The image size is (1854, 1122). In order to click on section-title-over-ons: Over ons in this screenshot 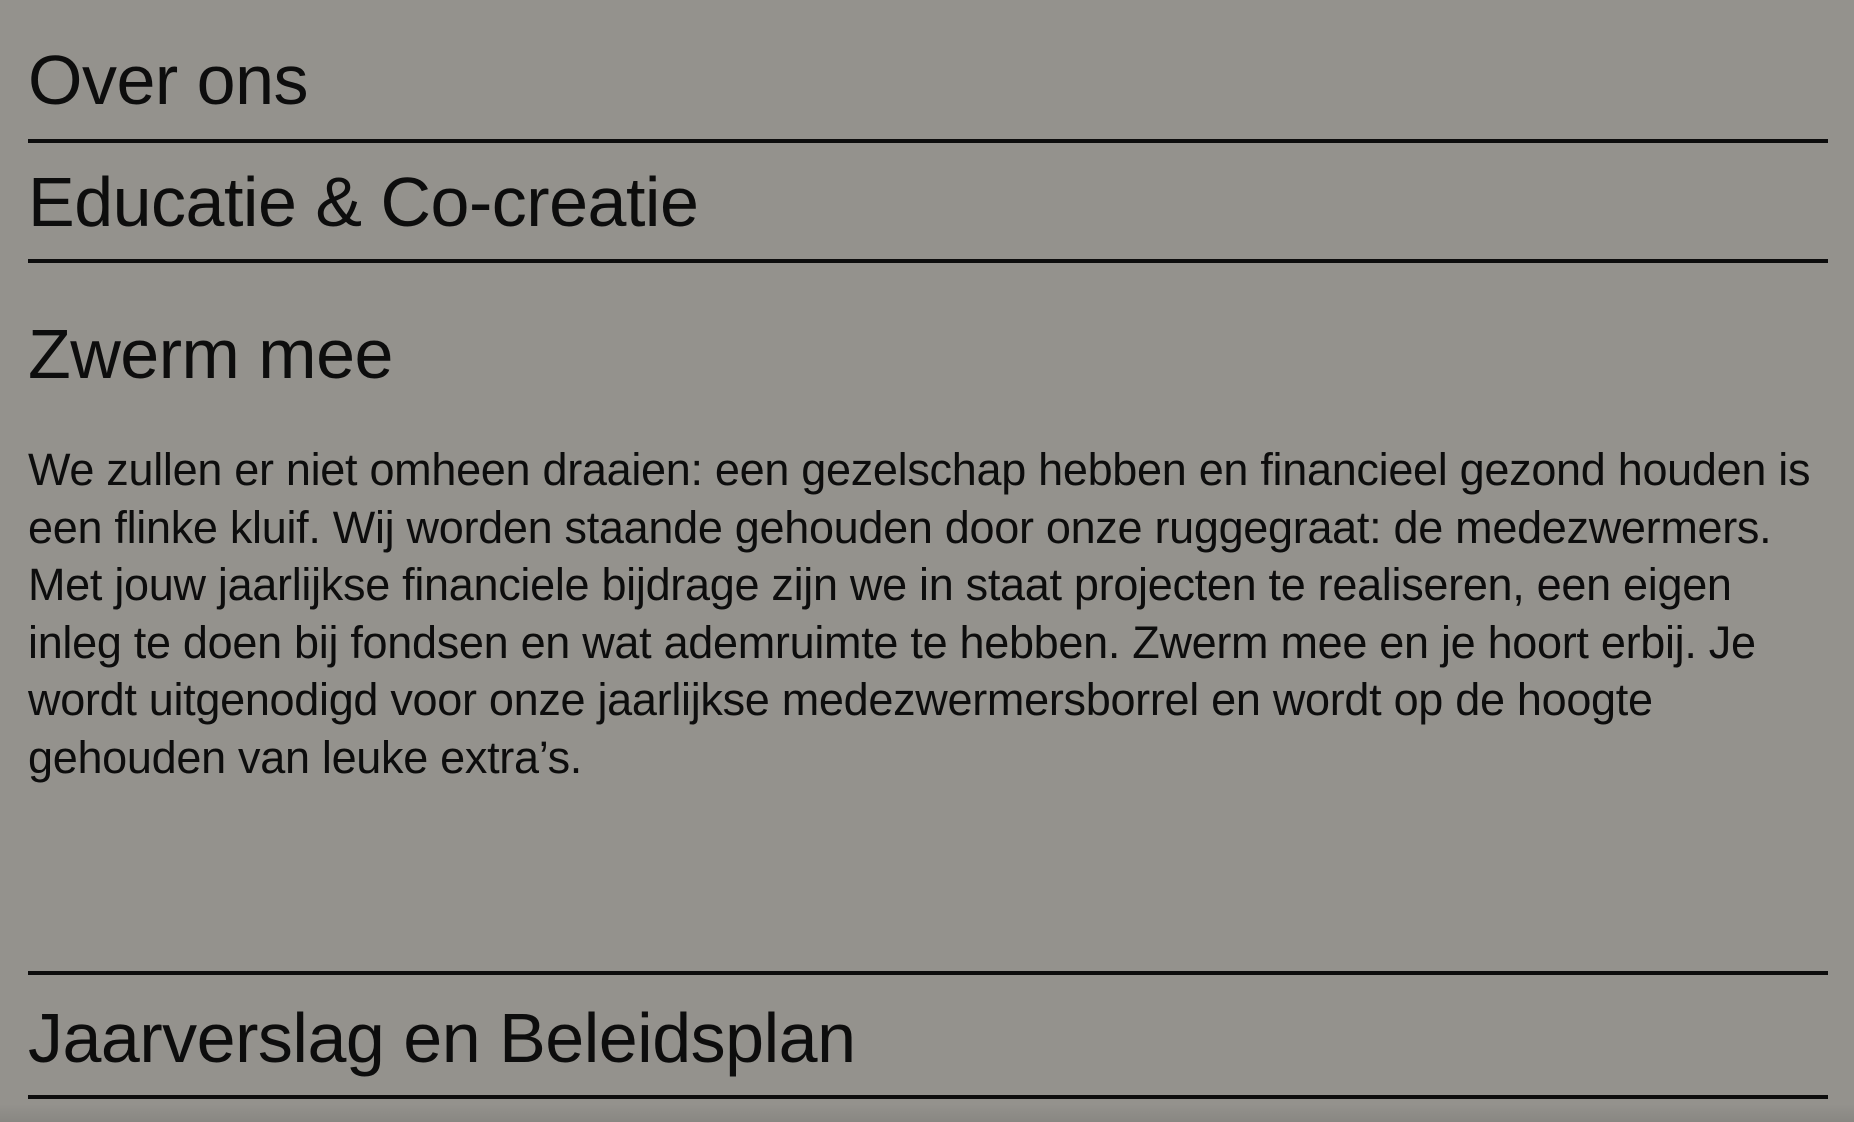, I will do `click(168, 80)`.